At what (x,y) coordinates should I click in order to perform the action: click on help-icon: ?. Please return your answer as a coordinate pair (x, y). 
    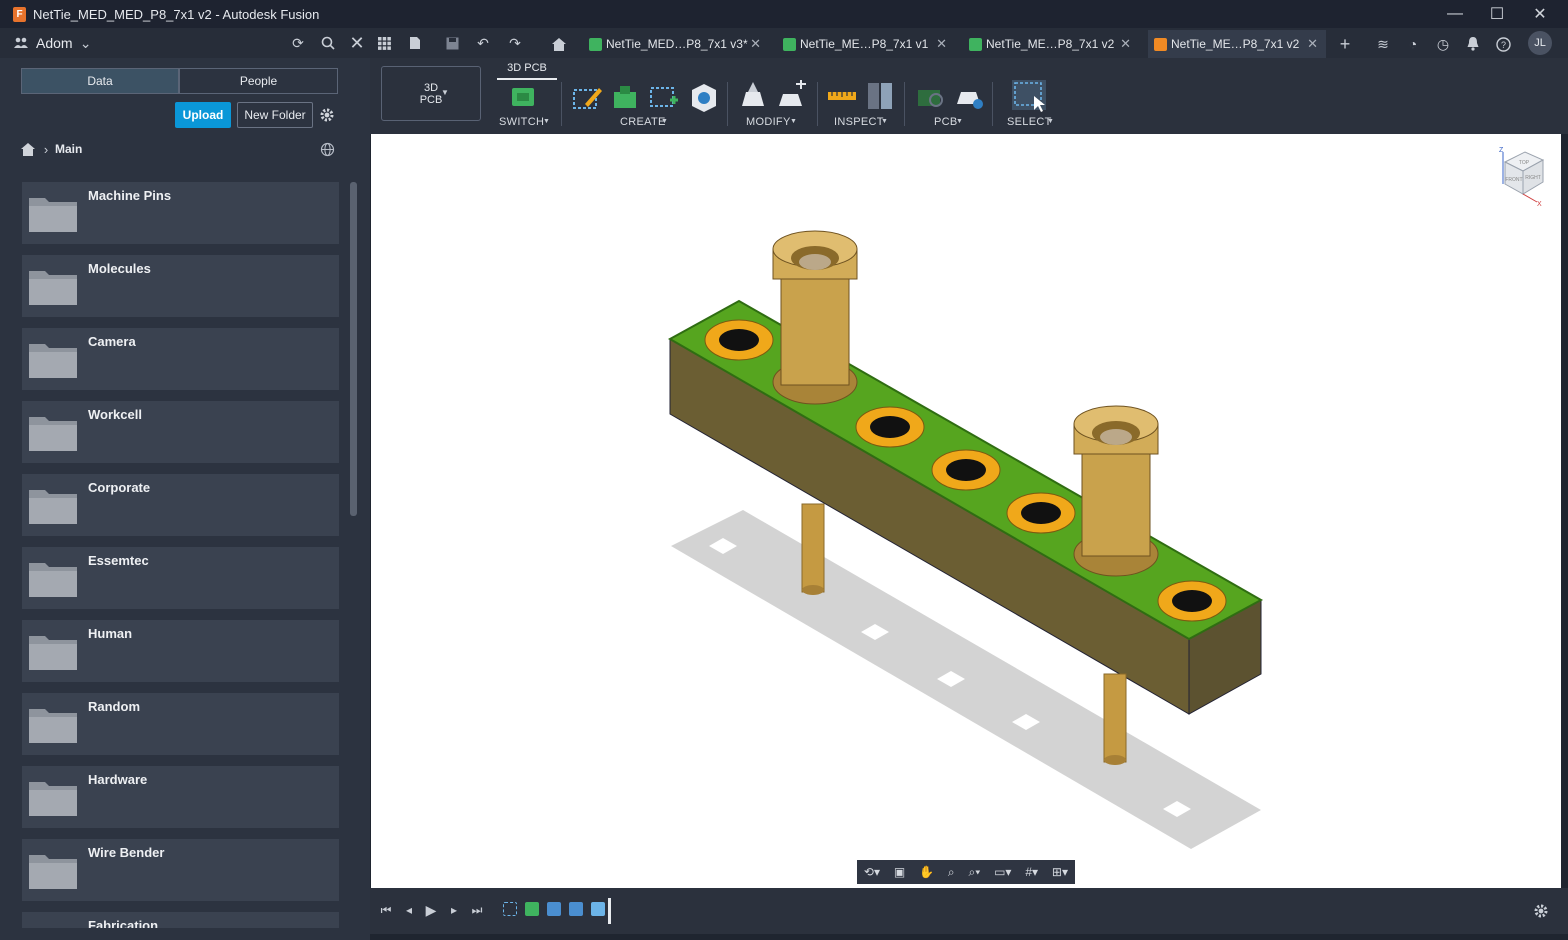
    Looking at the image, I should click on (1503, 44).